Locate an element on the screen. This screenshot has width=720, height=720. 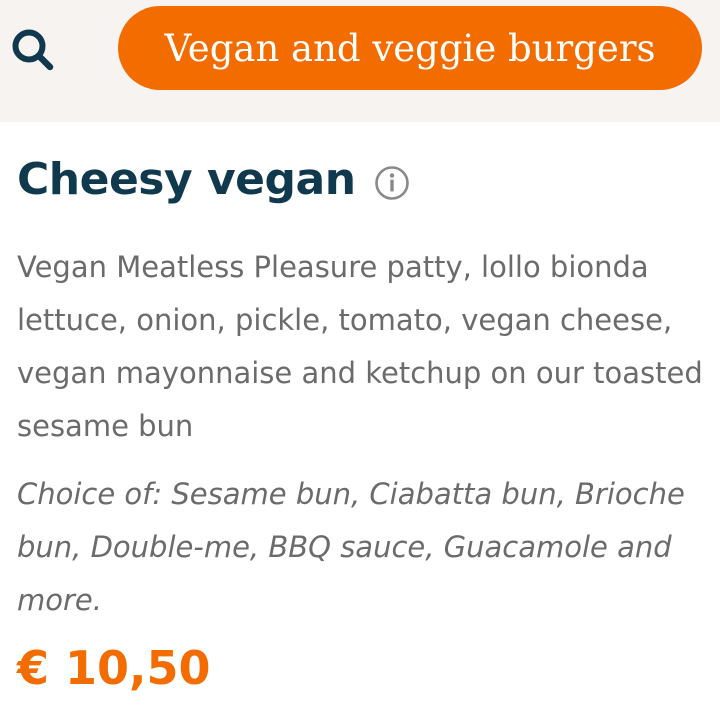
product-title-row: Cheesy vegan is located at coordinates (213, 180).